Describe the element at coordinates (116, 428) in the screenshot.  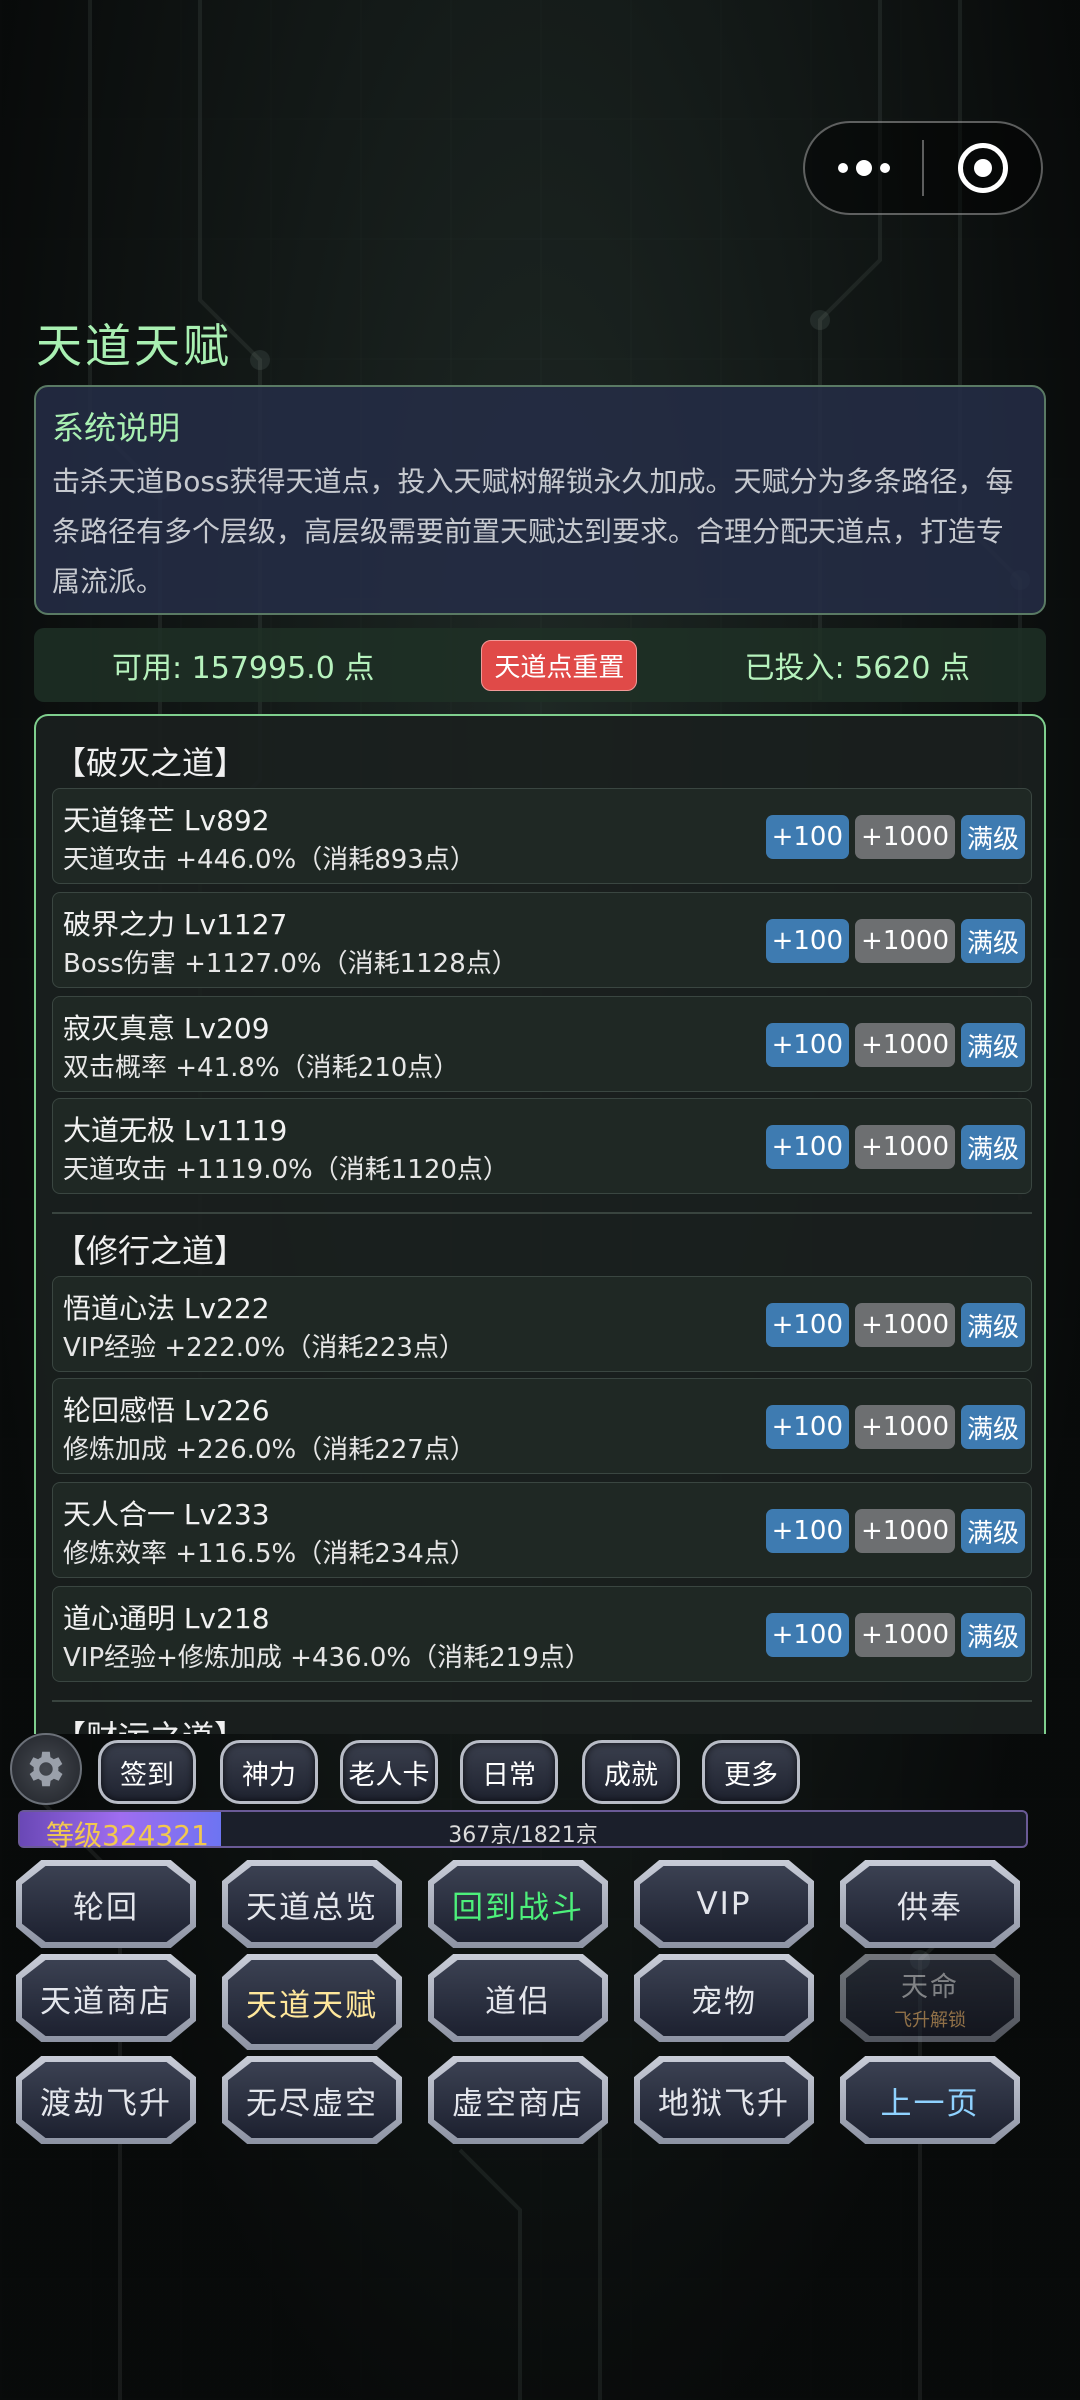
I see `intro-heading: 系统说明` at that location.